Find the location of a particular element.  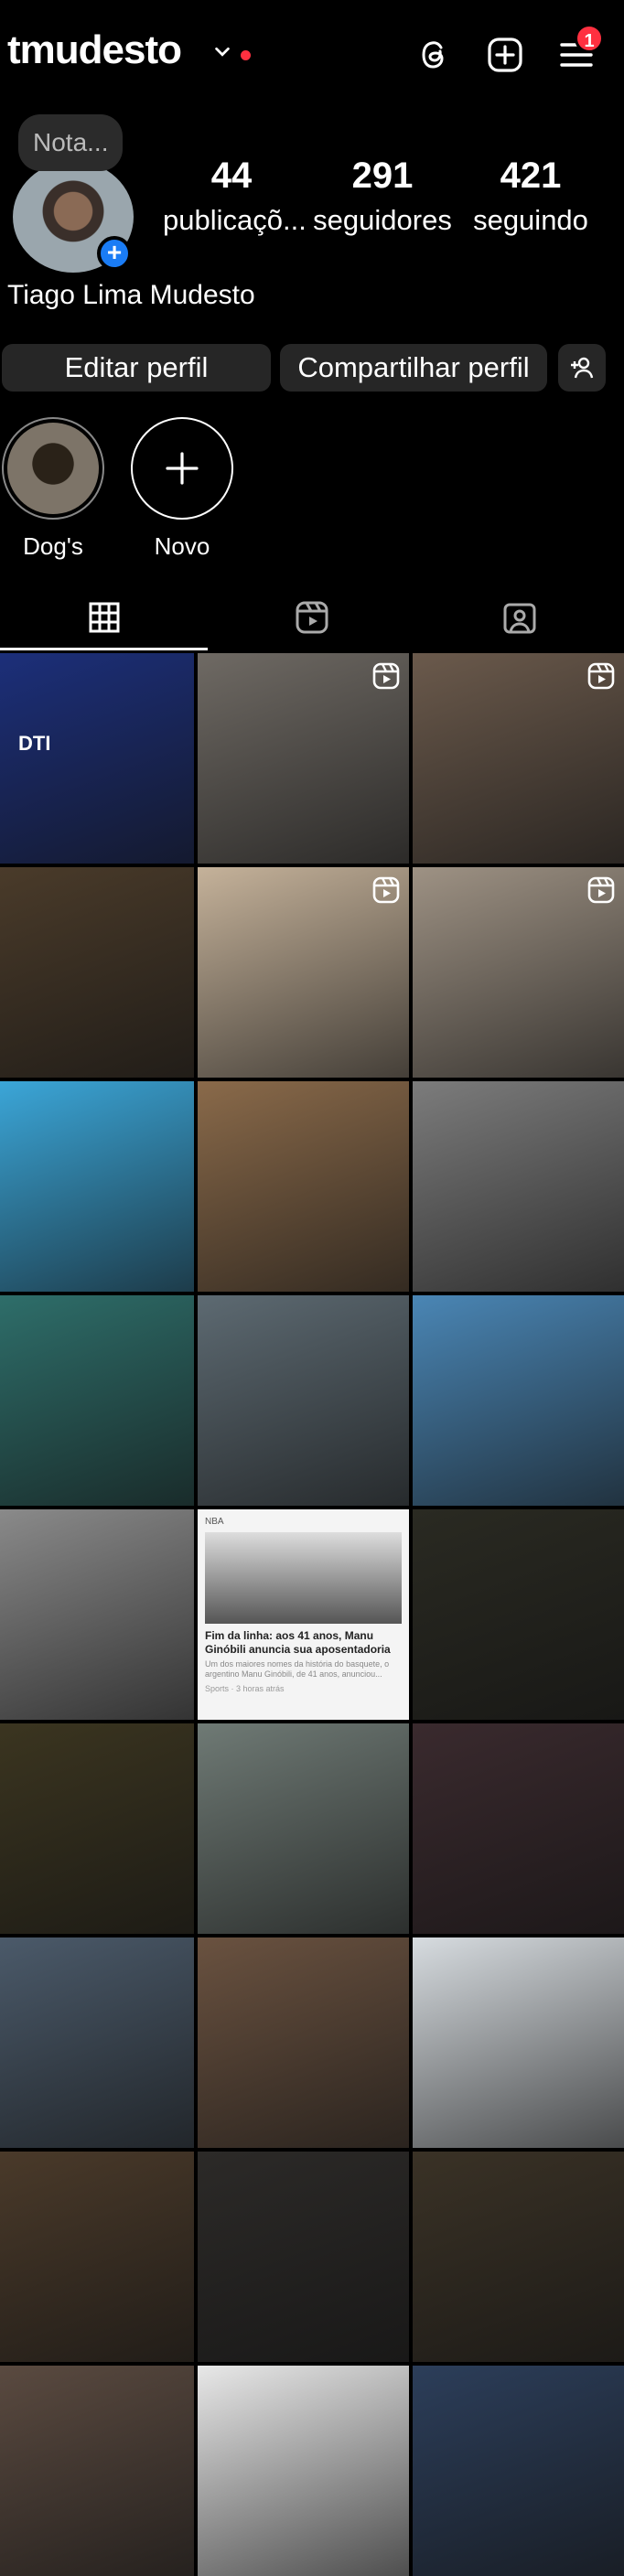

news-photo is located at coordinates (303, 1578).